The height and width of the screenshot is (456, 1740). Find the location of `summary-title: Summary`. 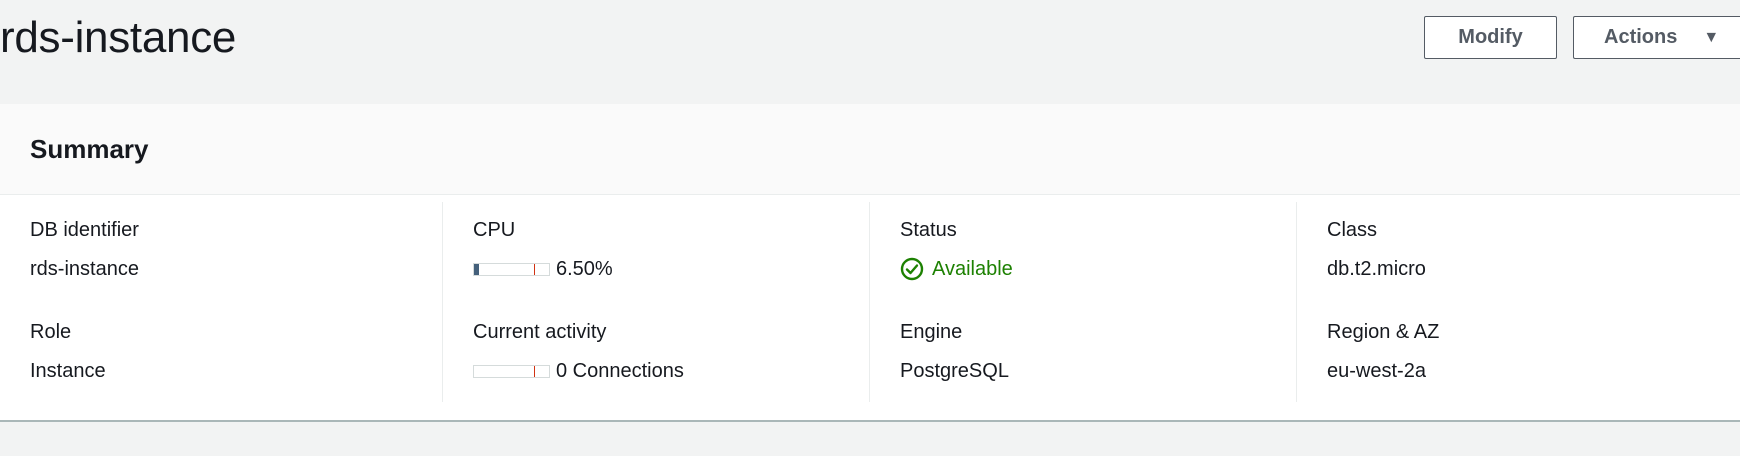

summary-title: Summary is located at coordinates (89, 148).